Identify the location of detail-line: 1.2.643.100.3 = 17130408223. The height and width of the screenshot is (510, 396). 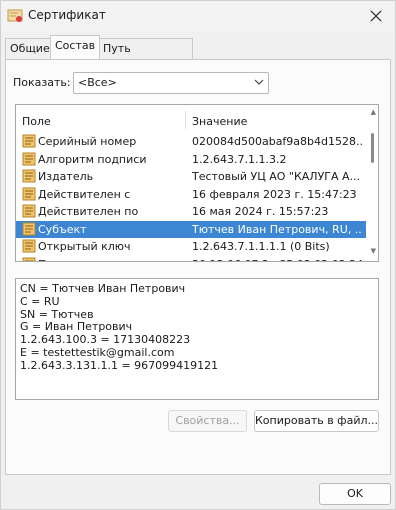
(105, 340).